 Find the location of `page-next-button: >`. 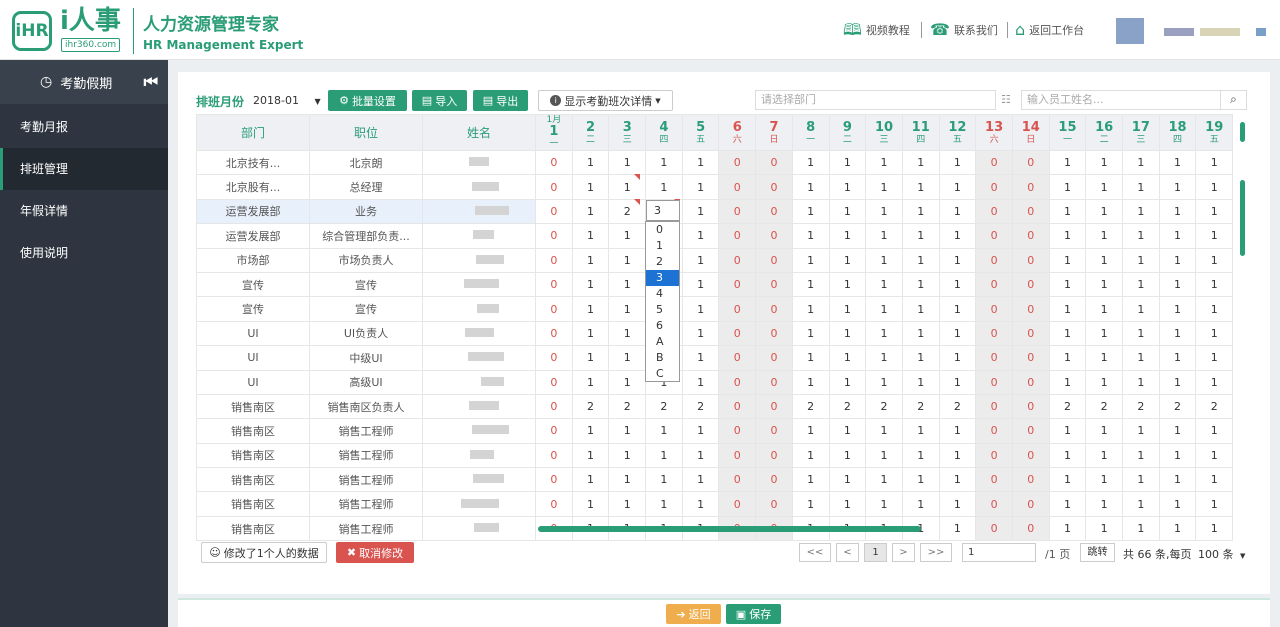

page-next-button: > is located at coordinates (903, 552).